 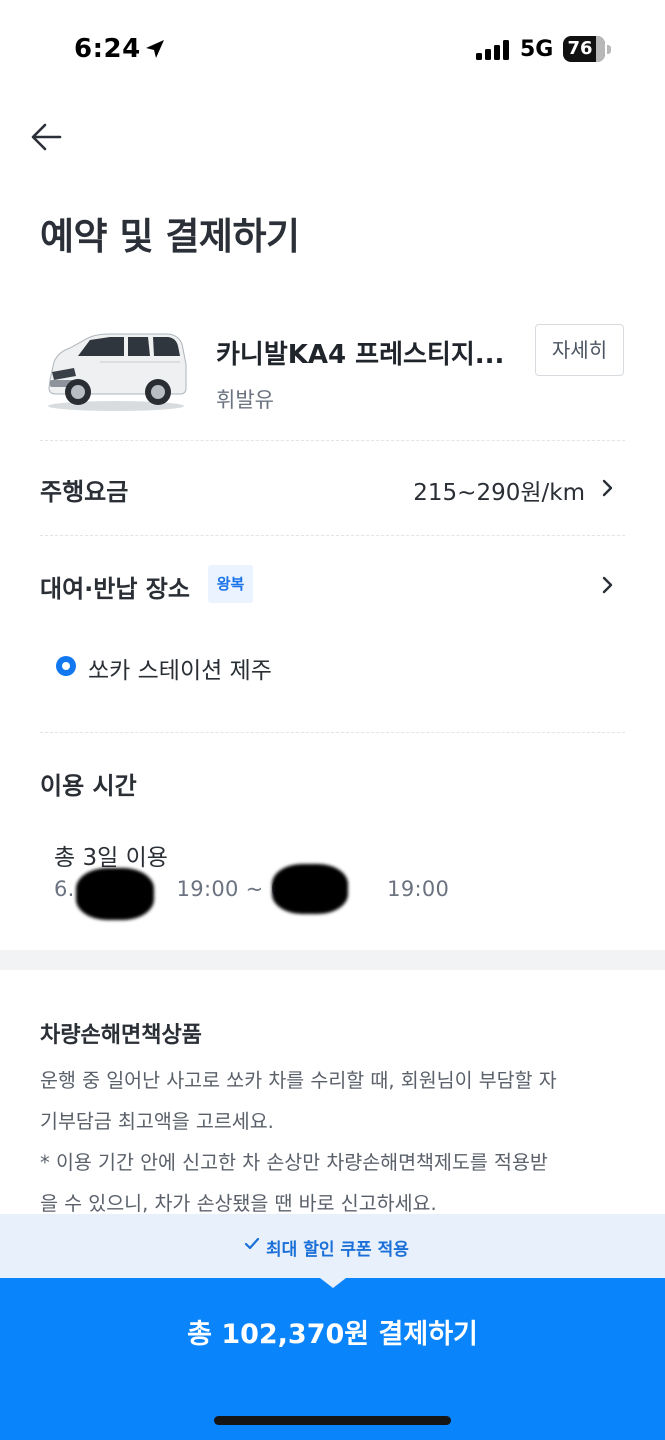 I want to click on rental-location-row: 대여·반납 장소 왕복, so click(x=332, y=585).